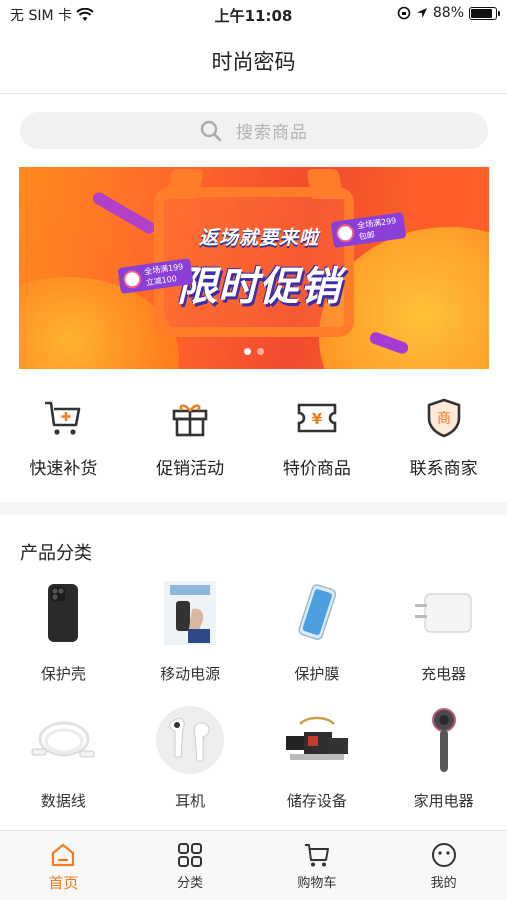 The width and height of the screenshot is (507, 900). I want to click on navigation-bar: 时尚密码, so click(253, 61).